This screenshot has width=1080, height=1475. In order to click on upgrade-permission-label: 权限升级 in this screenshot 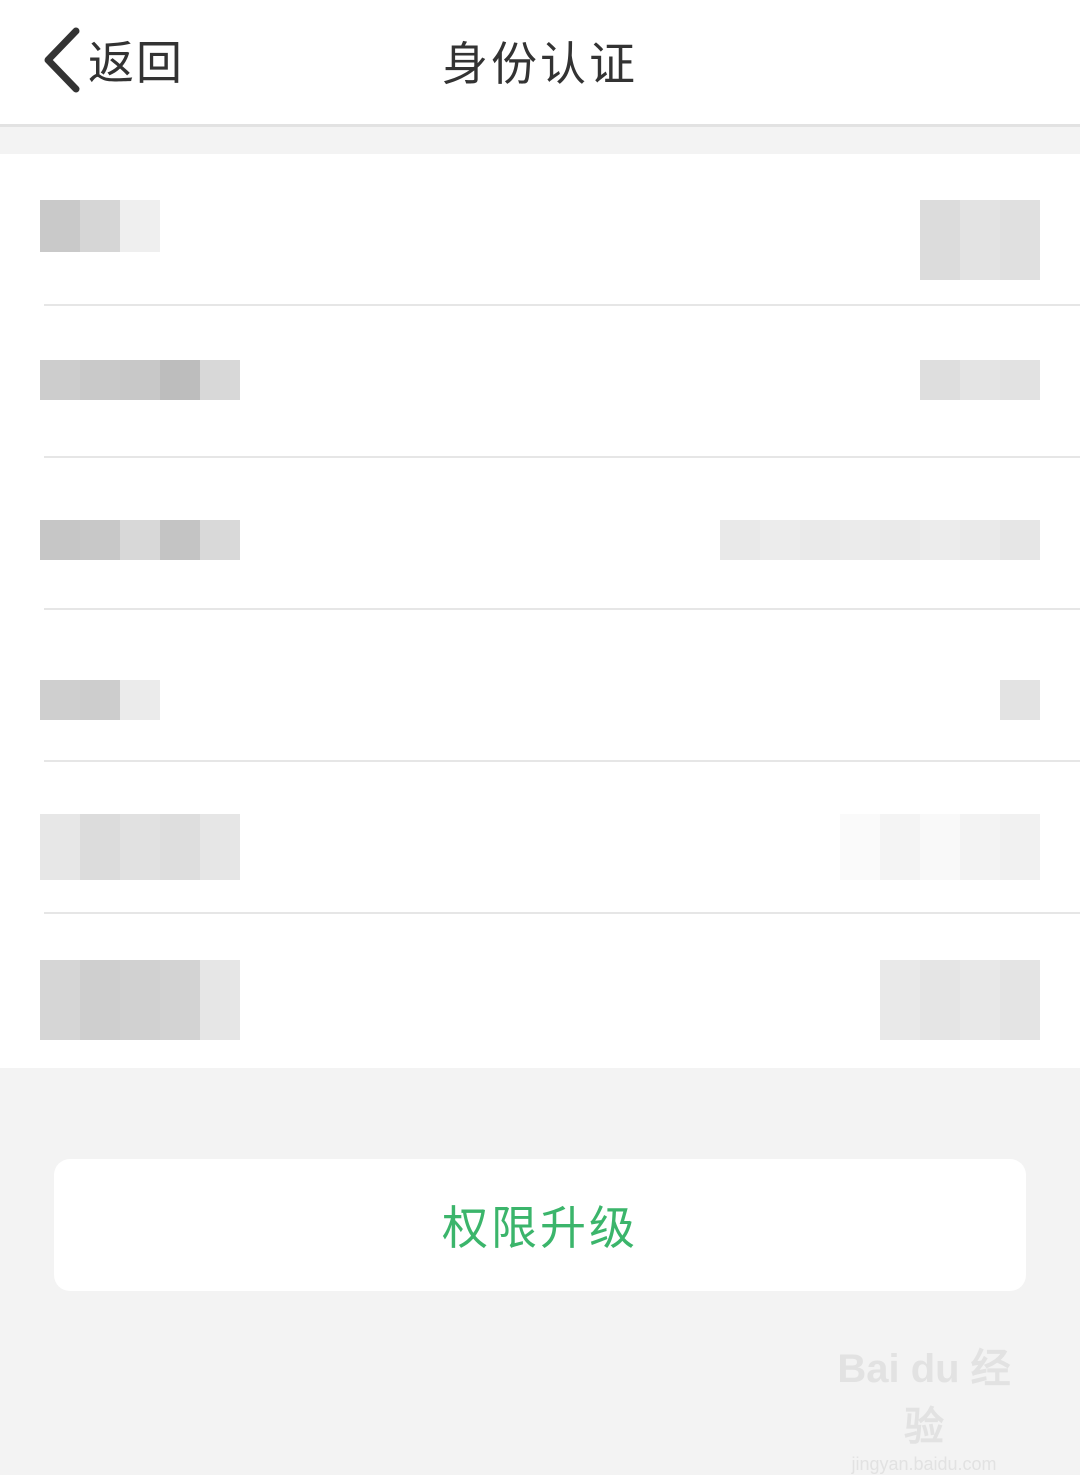, I will do `click(540, 1228)`.